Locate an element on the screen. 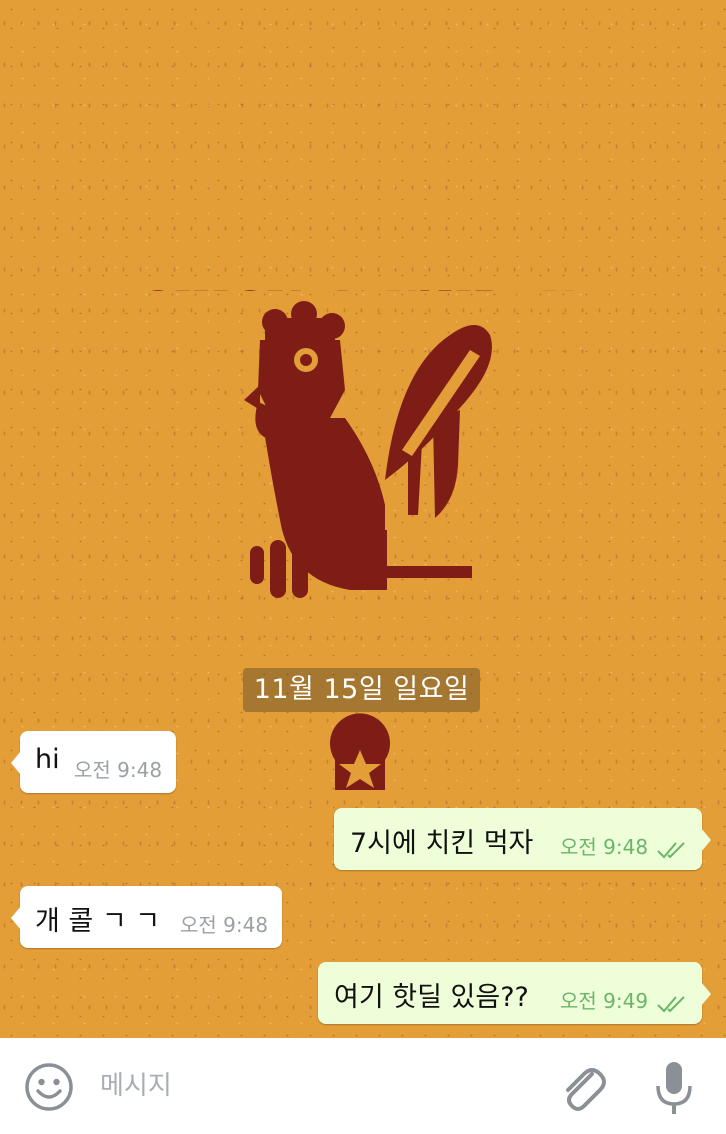 This screenshot has height=1134, width=726. message-composer is located at coordinates (363, 1086).